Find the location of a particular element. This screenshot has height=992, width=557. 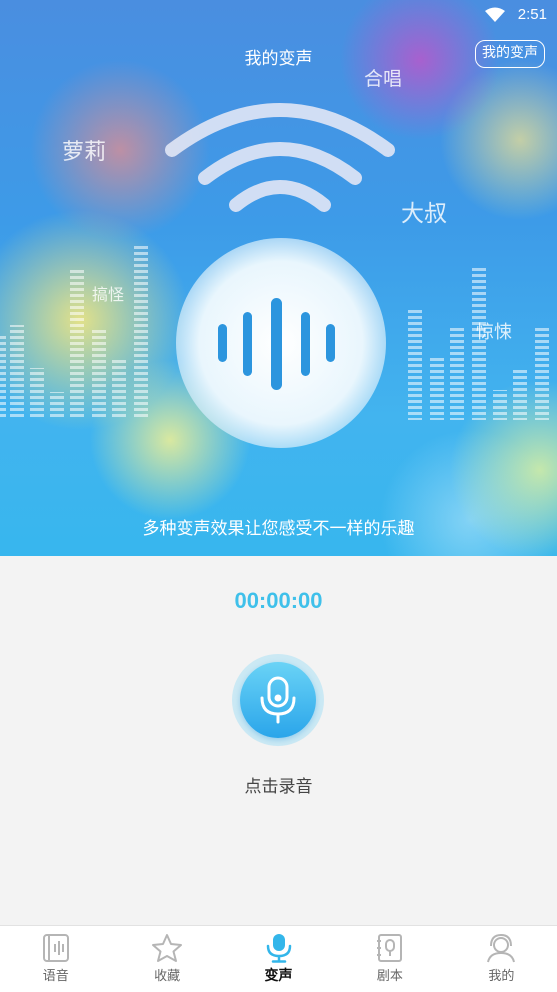

page-title: 我的变声 is located at coordinates (278, 59).